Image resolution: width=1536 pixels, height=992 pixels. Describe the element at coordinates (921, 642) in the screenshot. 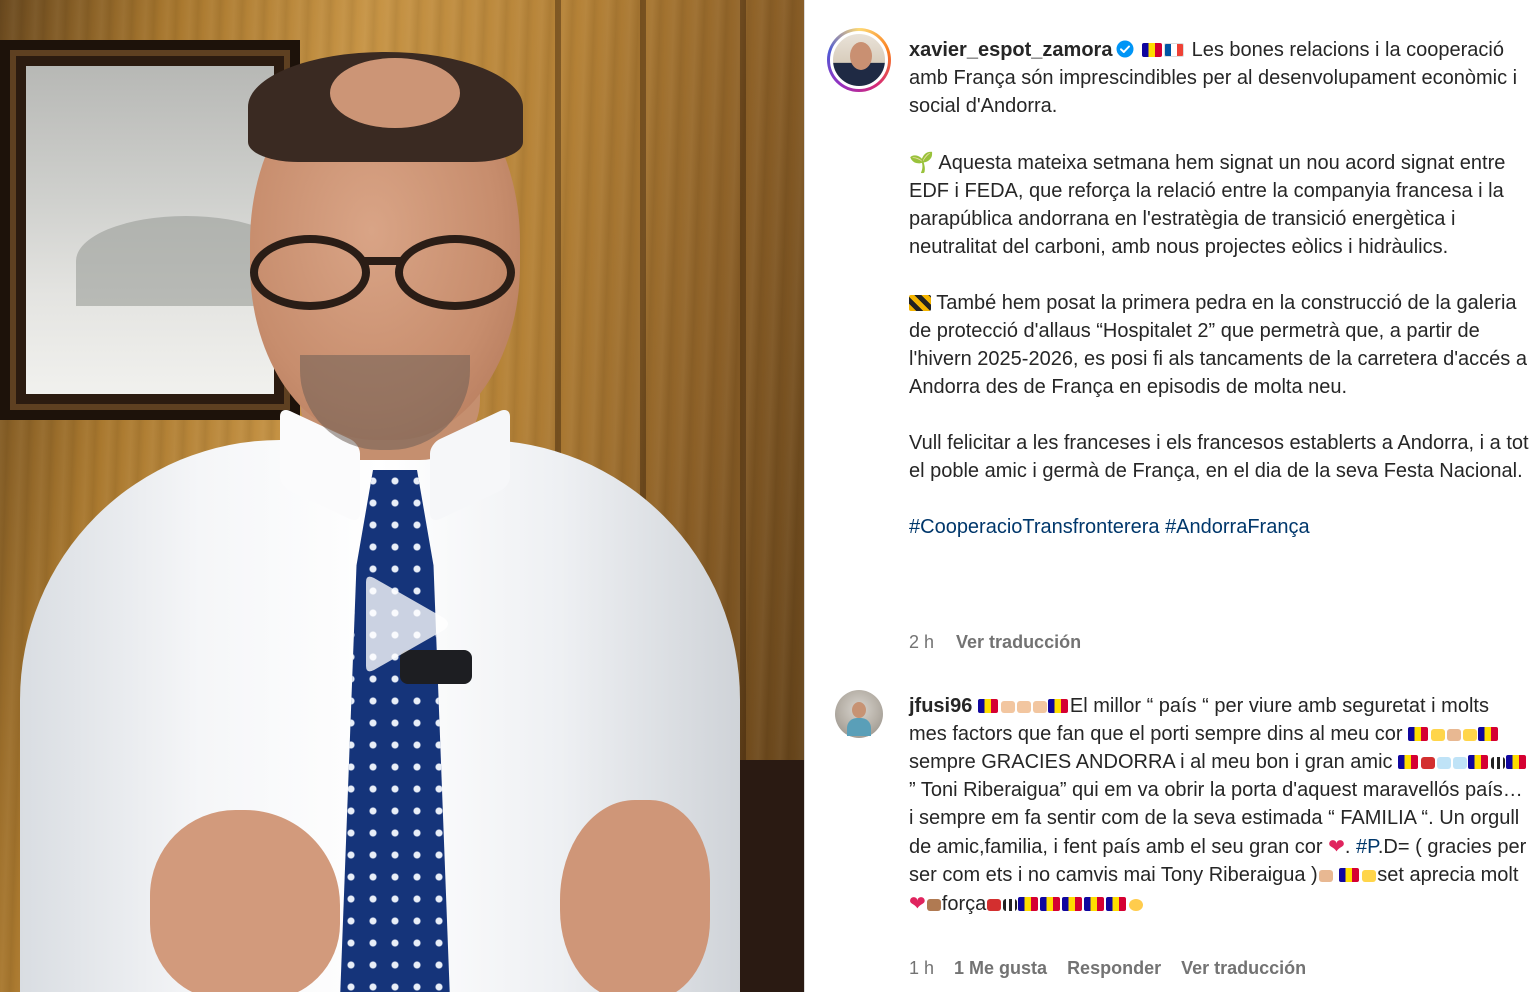

I see `post-timestamp: 2 h` at that location.